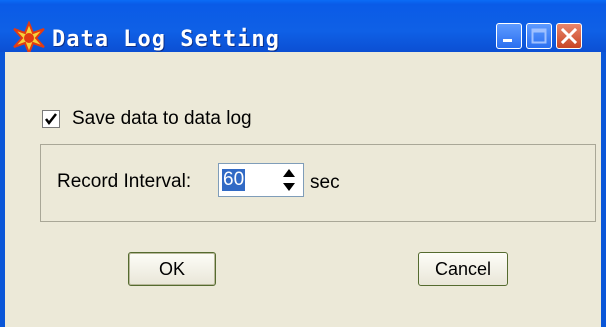  What do you see at coordinates (463, 269) in the screenshot?
I see `cancel-button: Cancel` at bounding box center [463, 269].